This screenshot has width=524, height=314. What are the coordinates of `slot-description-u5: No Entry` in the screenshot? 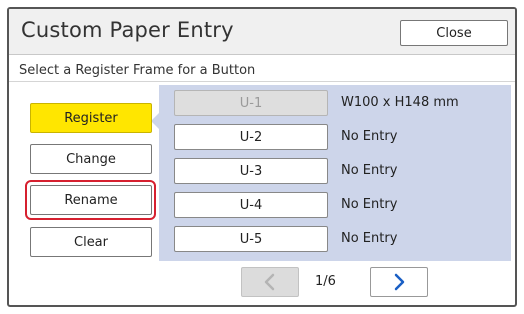 It's located at (369, 238).